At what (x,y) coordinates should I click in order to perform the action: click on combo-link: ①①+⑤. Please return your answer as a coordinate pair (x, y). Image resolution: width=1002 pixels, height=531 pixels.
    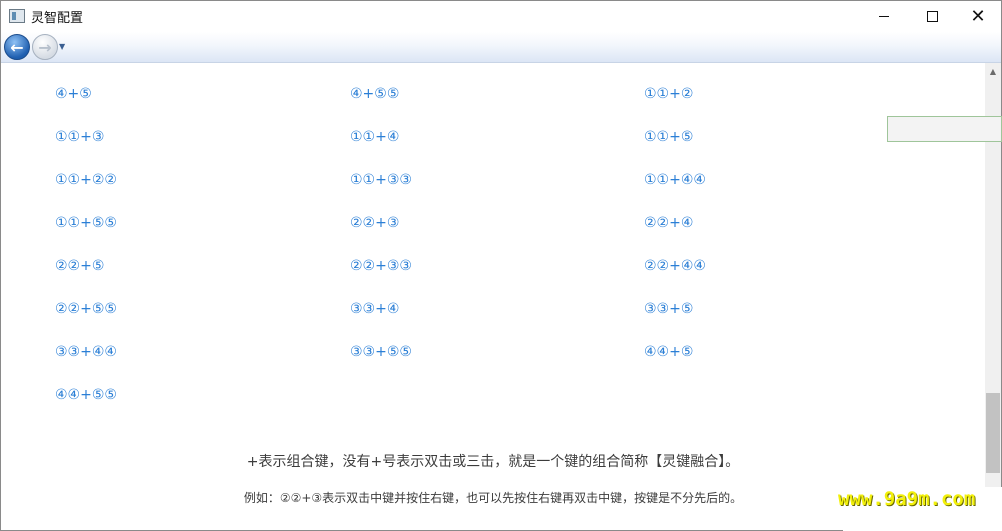
    Looking at the image, I should click on (668, 137).